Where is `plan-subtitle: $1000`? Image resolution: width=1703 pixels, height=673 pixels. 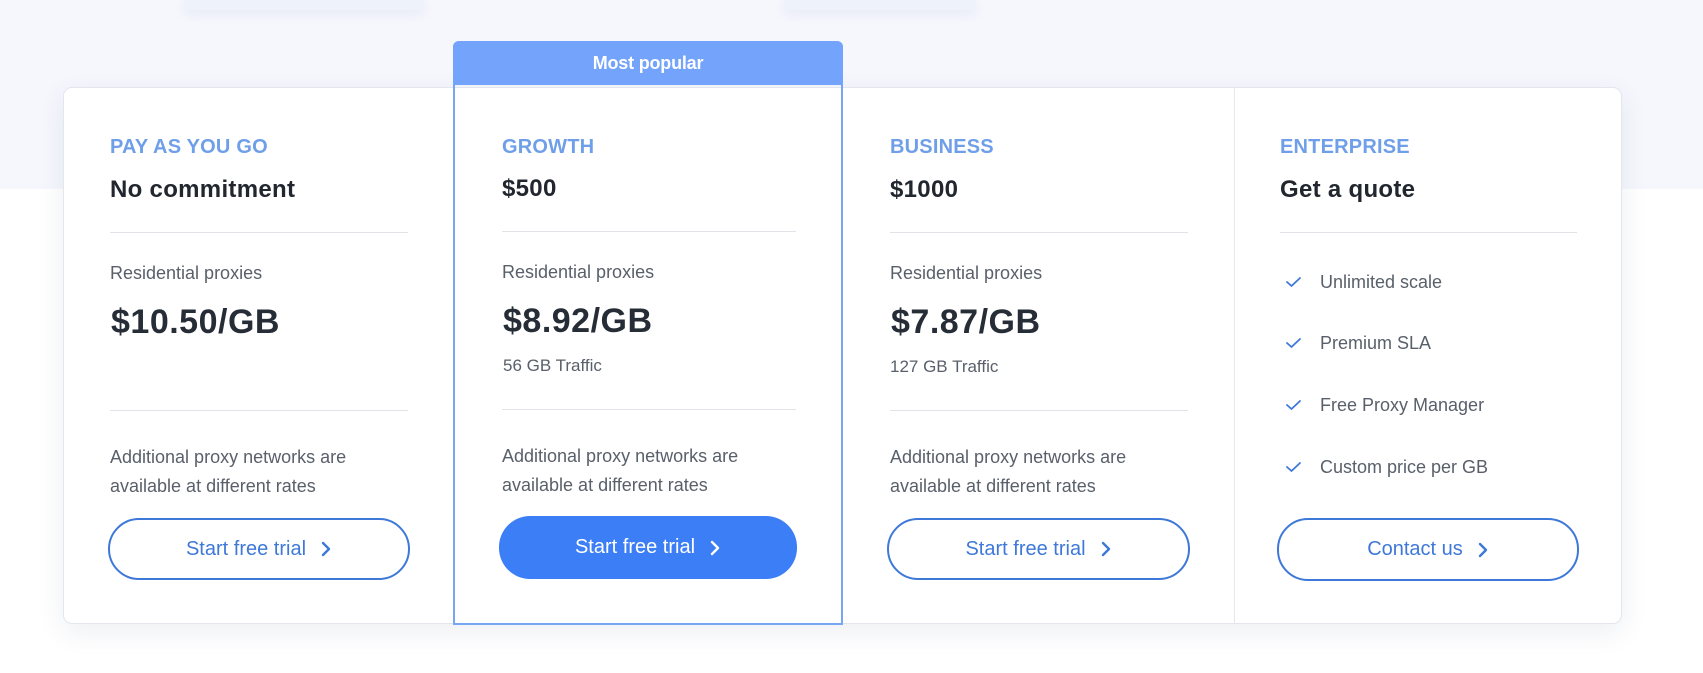 plan-subtitle: $1000 is located at coordinates (924, 189).